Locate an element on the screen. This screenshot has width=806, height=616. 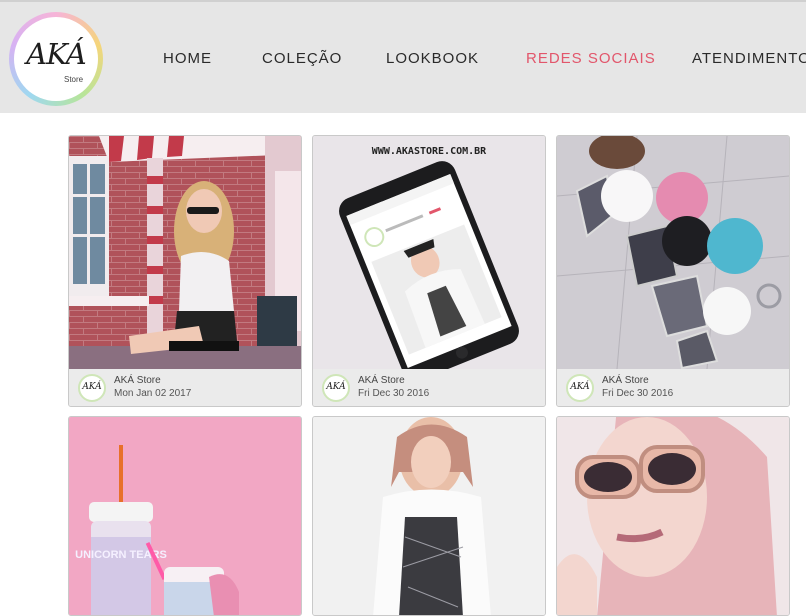
post-photo: WWW.AKASTORE.COM.BR is located at coordinates (429, 252).